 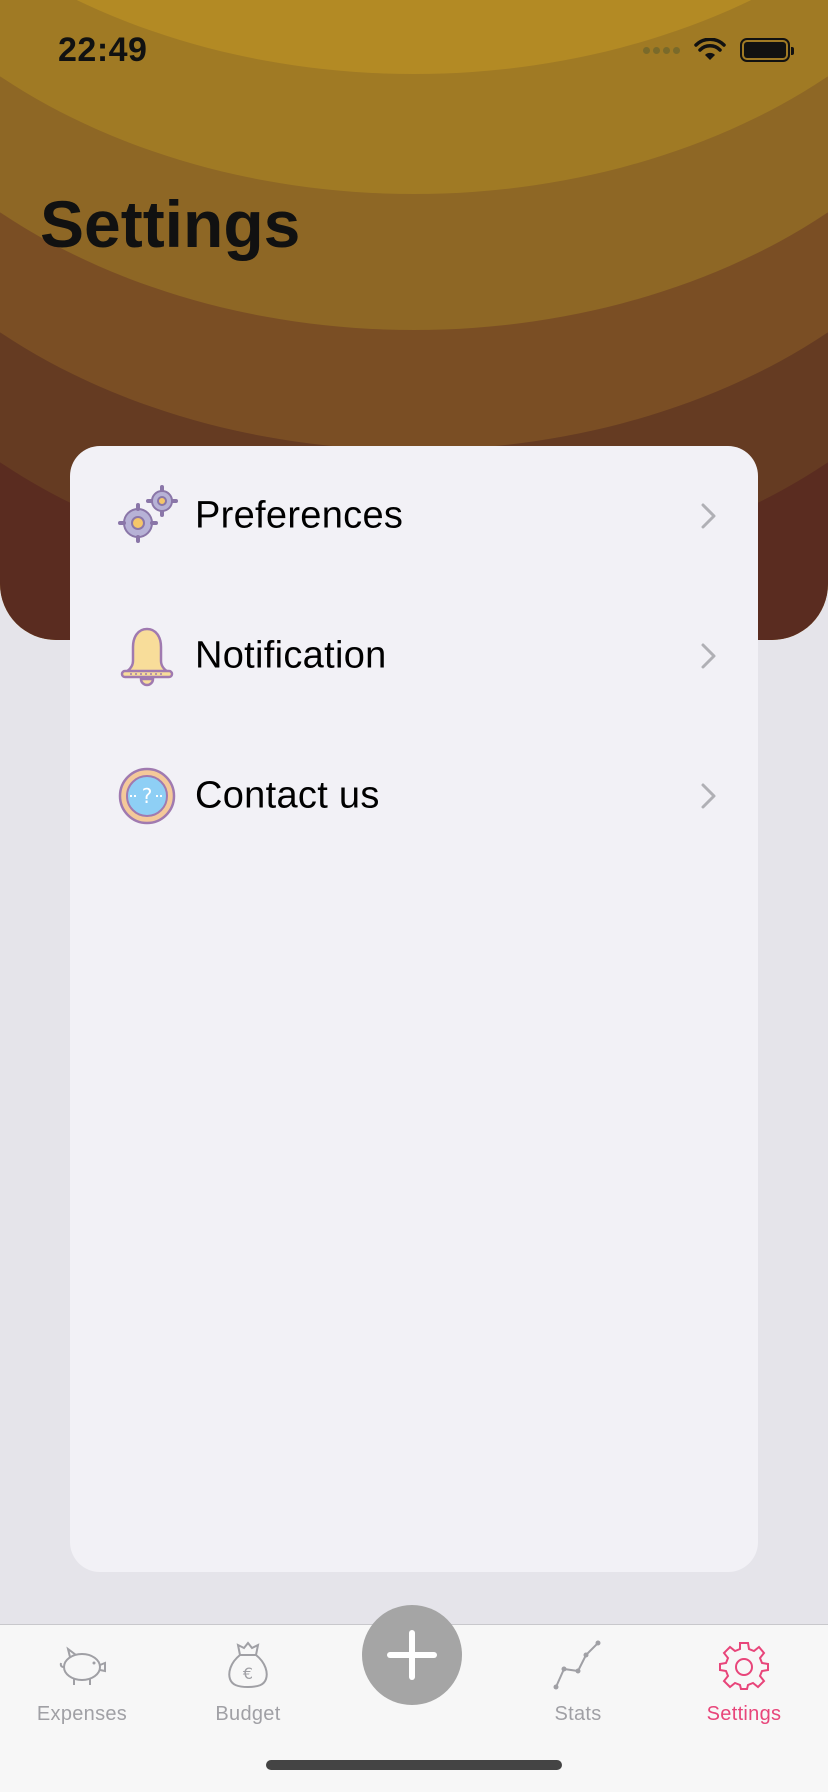 What do you see at coordinates (82, 1714) in the screenshot?
I see `tab-label: Expenses` at bounding box center [82, 1714].